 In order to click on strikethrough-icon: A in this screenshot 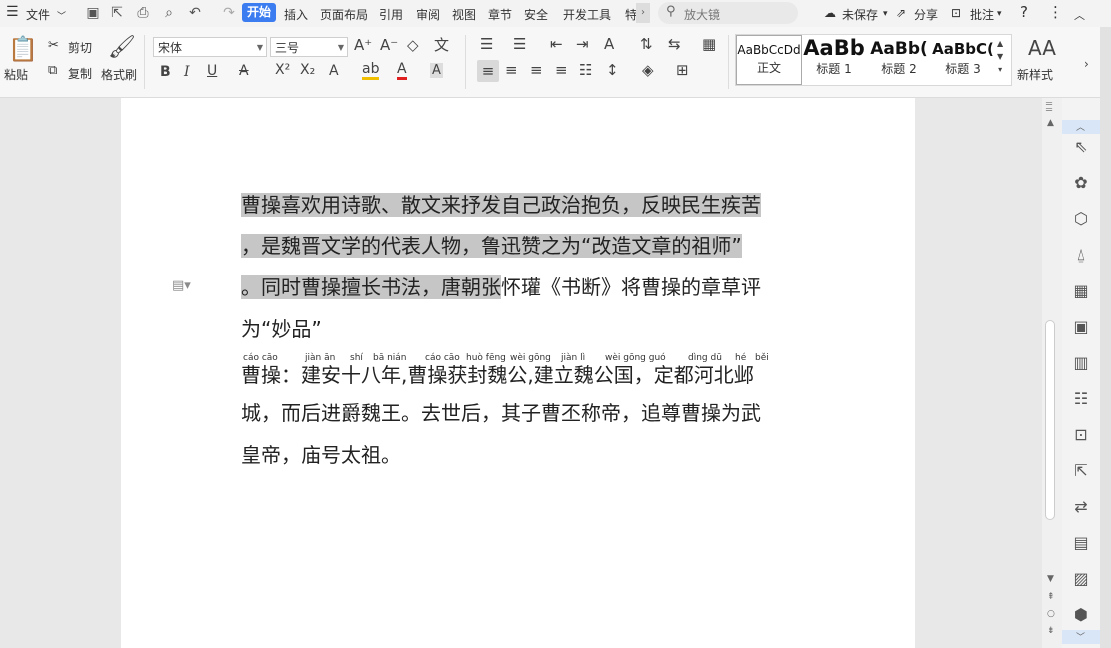, I will do `click(244, 71)`.